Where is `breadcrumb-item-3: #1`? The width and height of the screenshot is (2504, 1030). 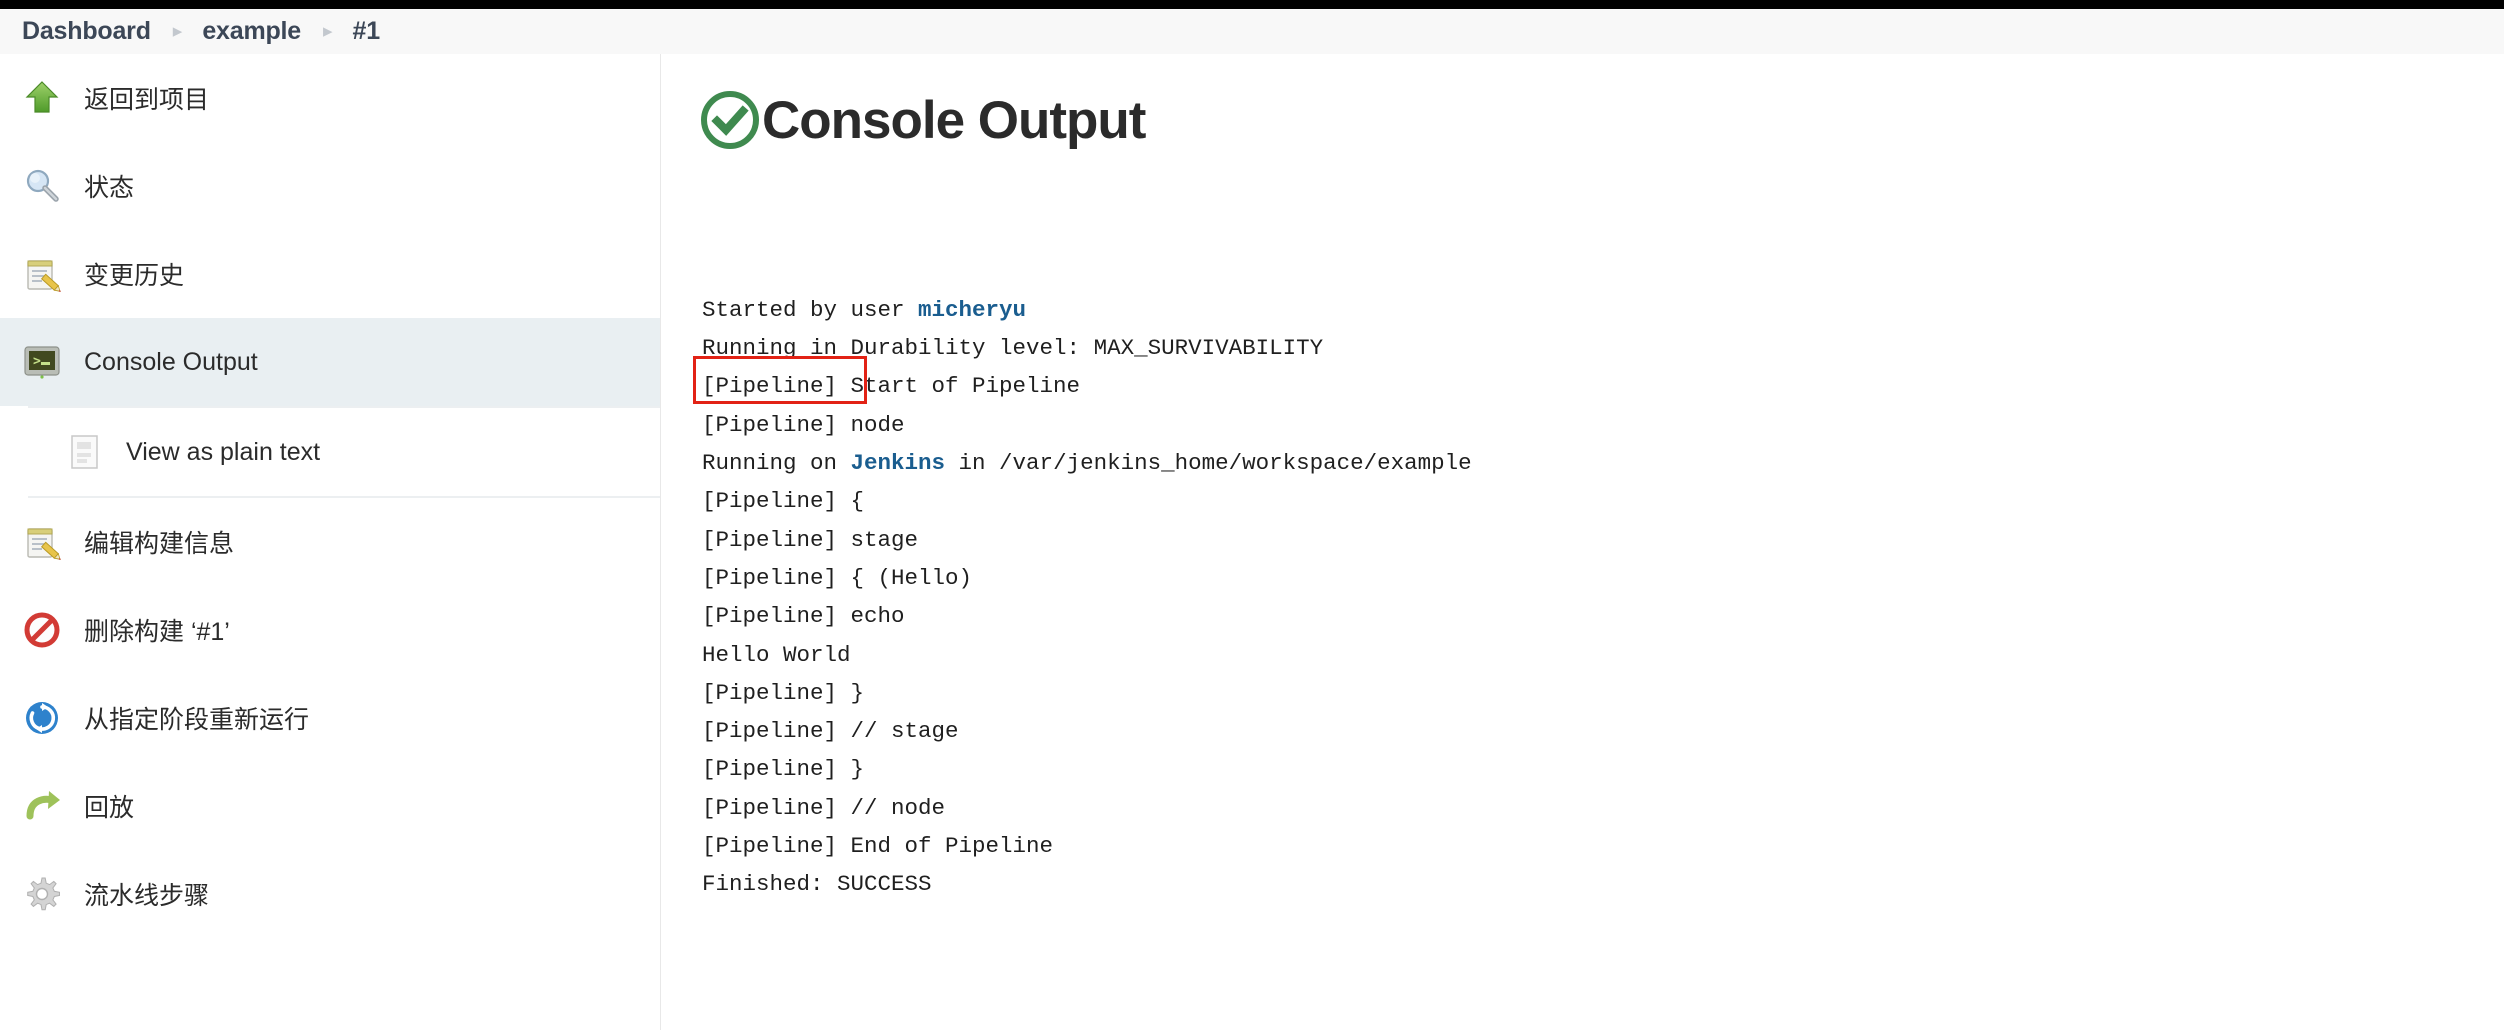 breadcrumb-item-3: #1 is located at coordinates (367, 31).